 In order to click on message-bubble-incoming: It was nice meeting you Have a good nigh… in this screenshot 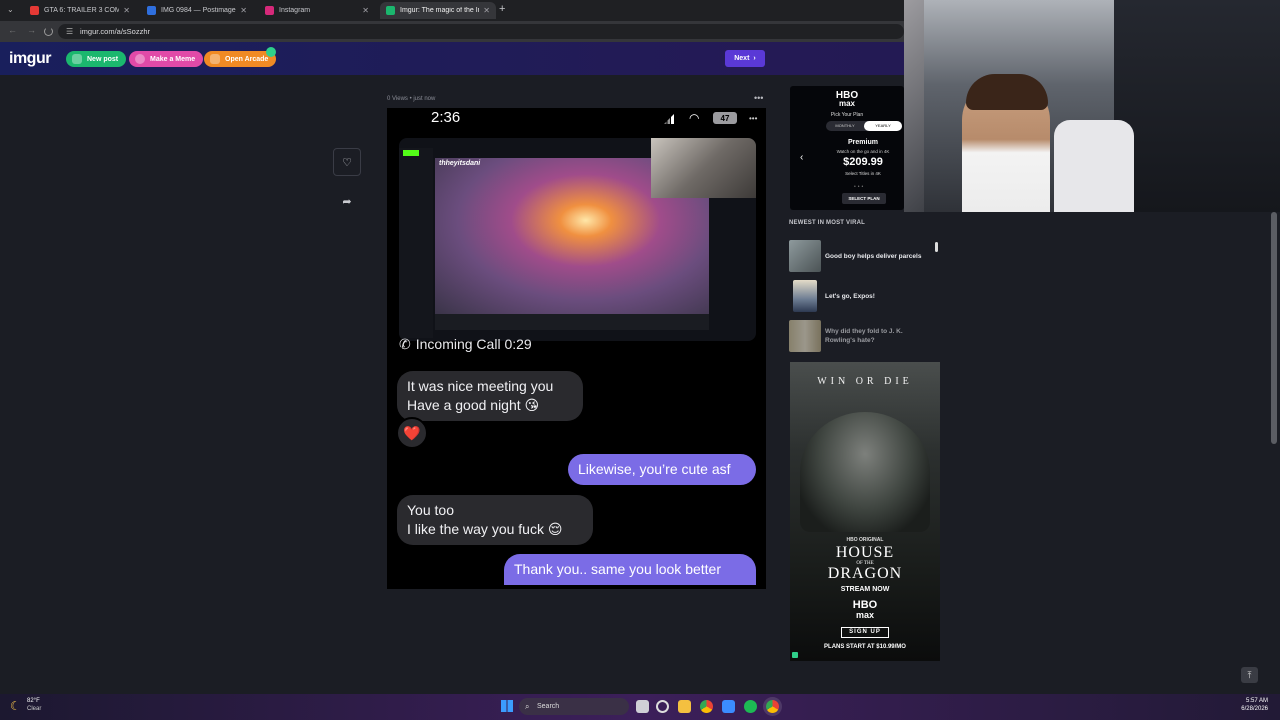, I will do `click(490, 396)`.